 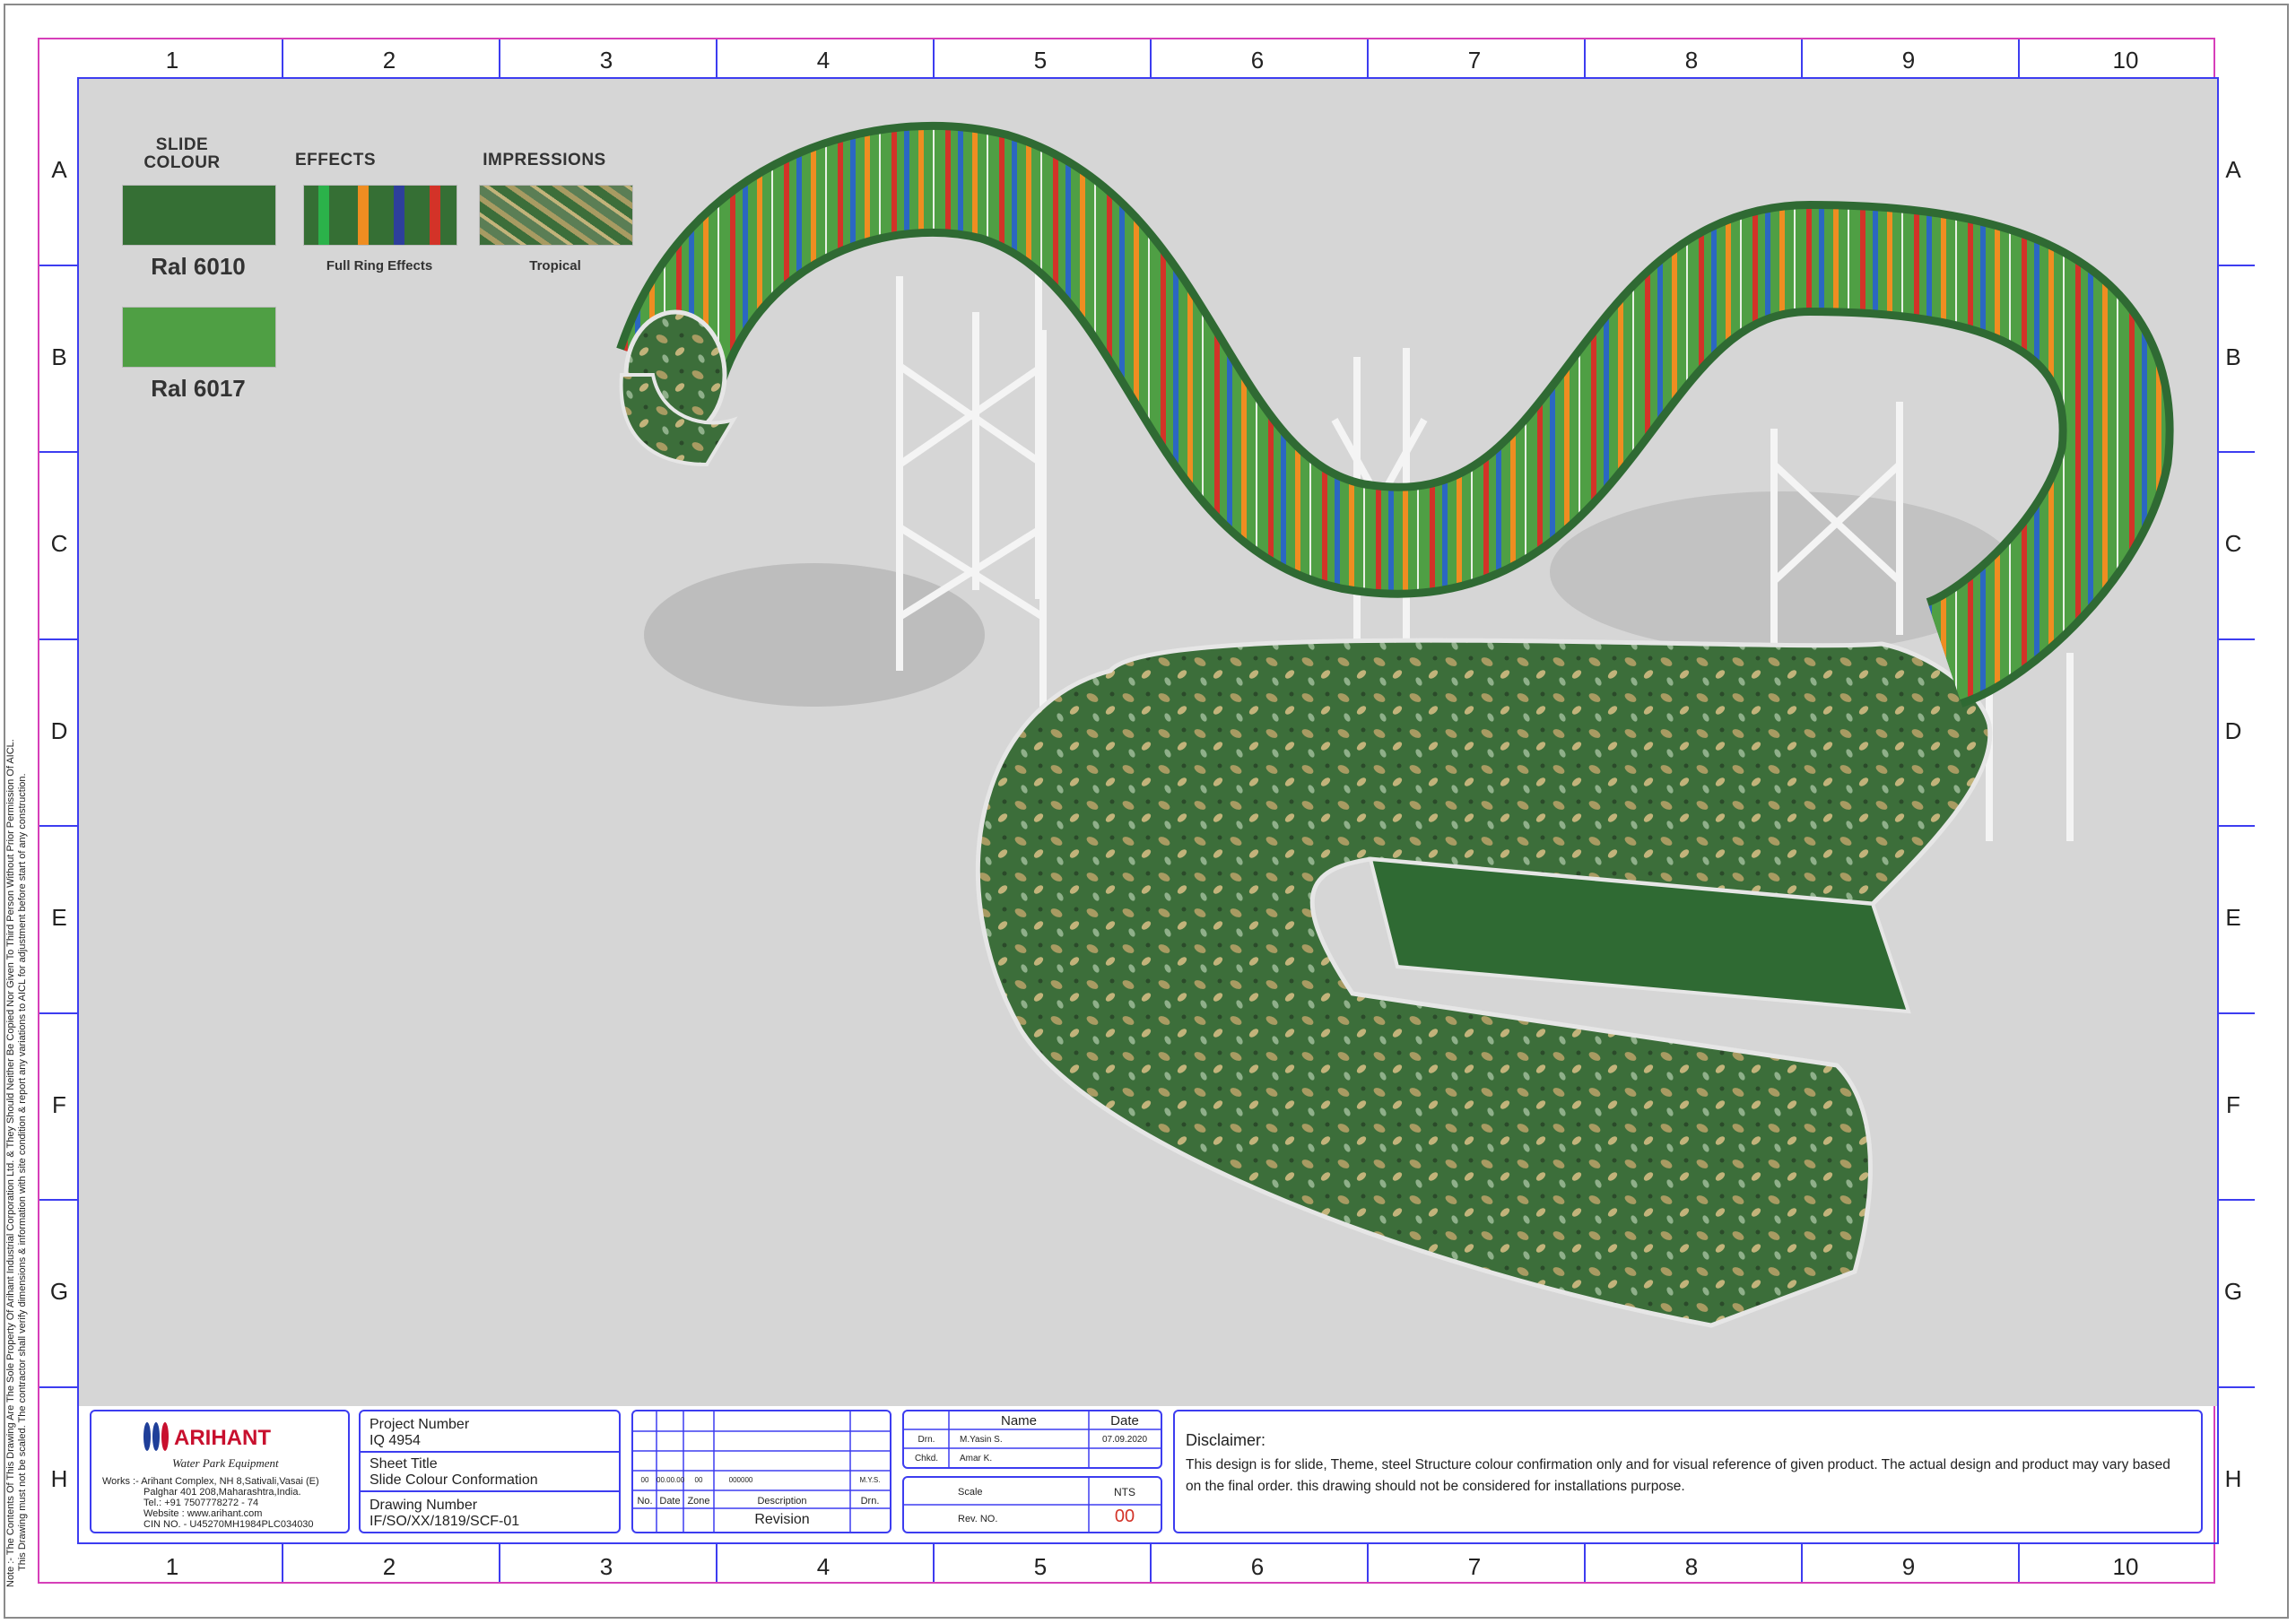 What do you see at coordinates (225, 1463) in the screenshot?
I see `company-tagline: Water Park Equipment` at bounding box center [225, 1463].